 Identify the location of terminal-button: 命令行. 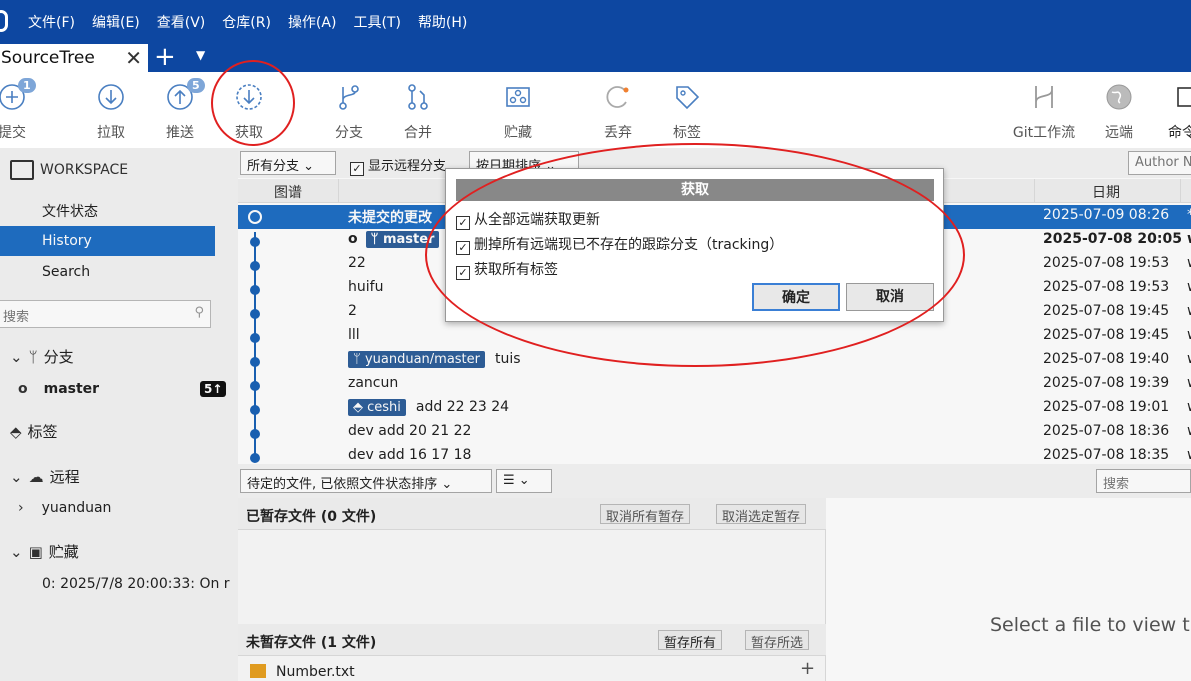
(1174, 112).